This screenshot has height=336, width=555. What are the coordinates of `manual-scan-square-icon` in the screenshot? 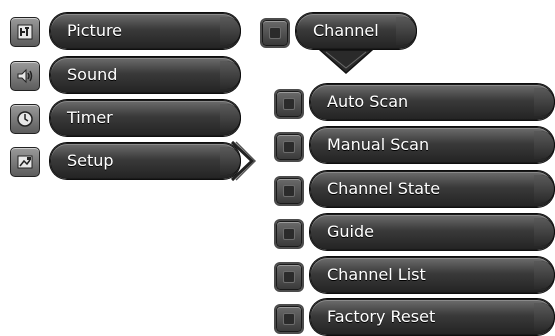 It's located at (289, 147).